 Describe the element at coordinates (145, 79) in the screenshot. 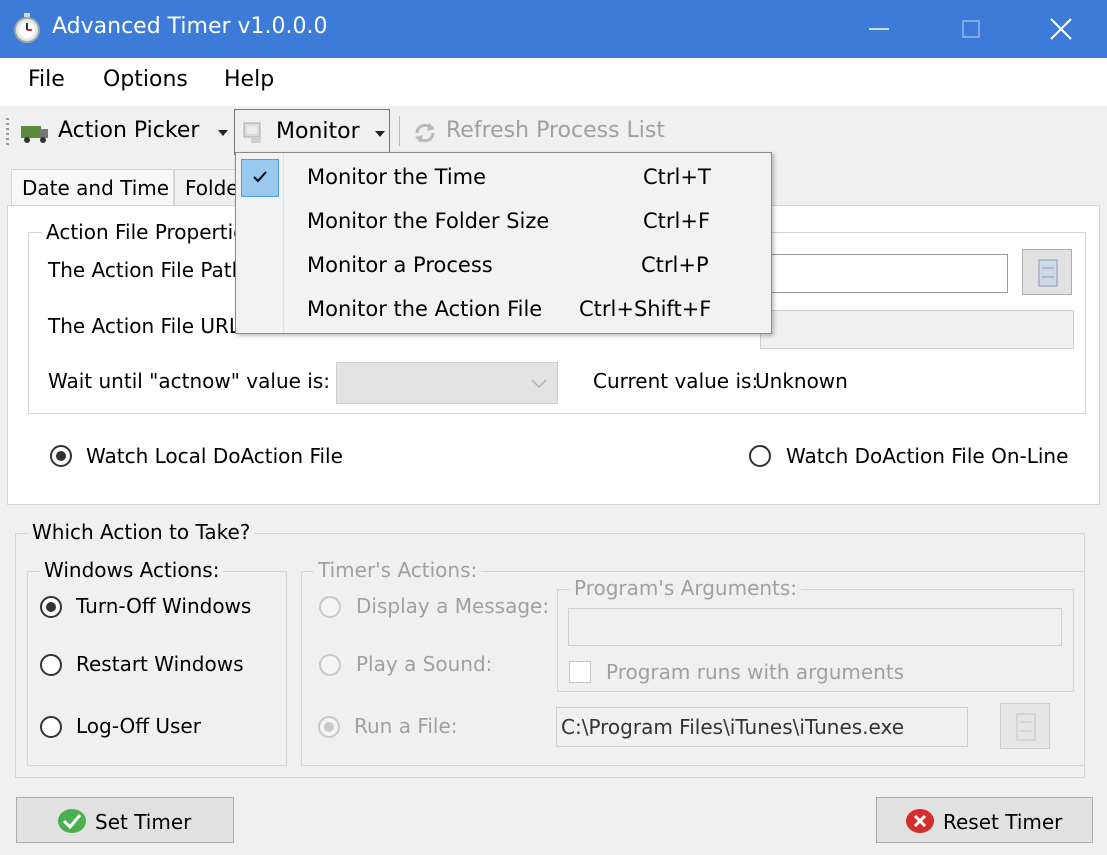

I see `menu-options: Options` at that location.